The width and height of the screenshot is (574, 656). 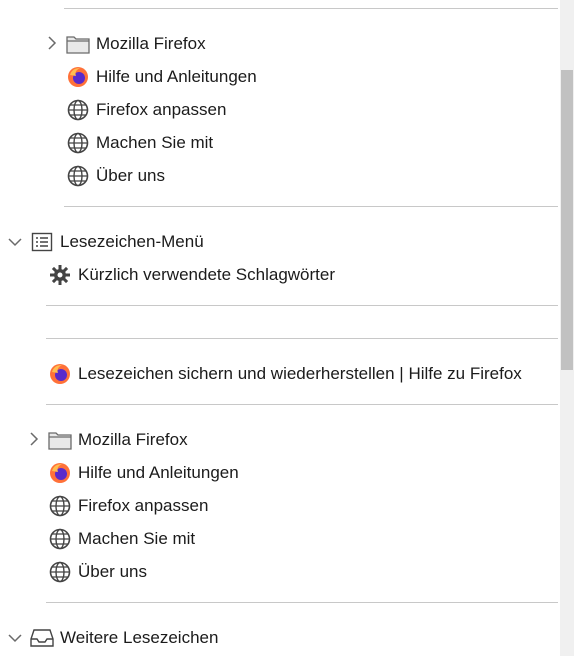 I want to click on tray-icon, so click(x=42, y=638).